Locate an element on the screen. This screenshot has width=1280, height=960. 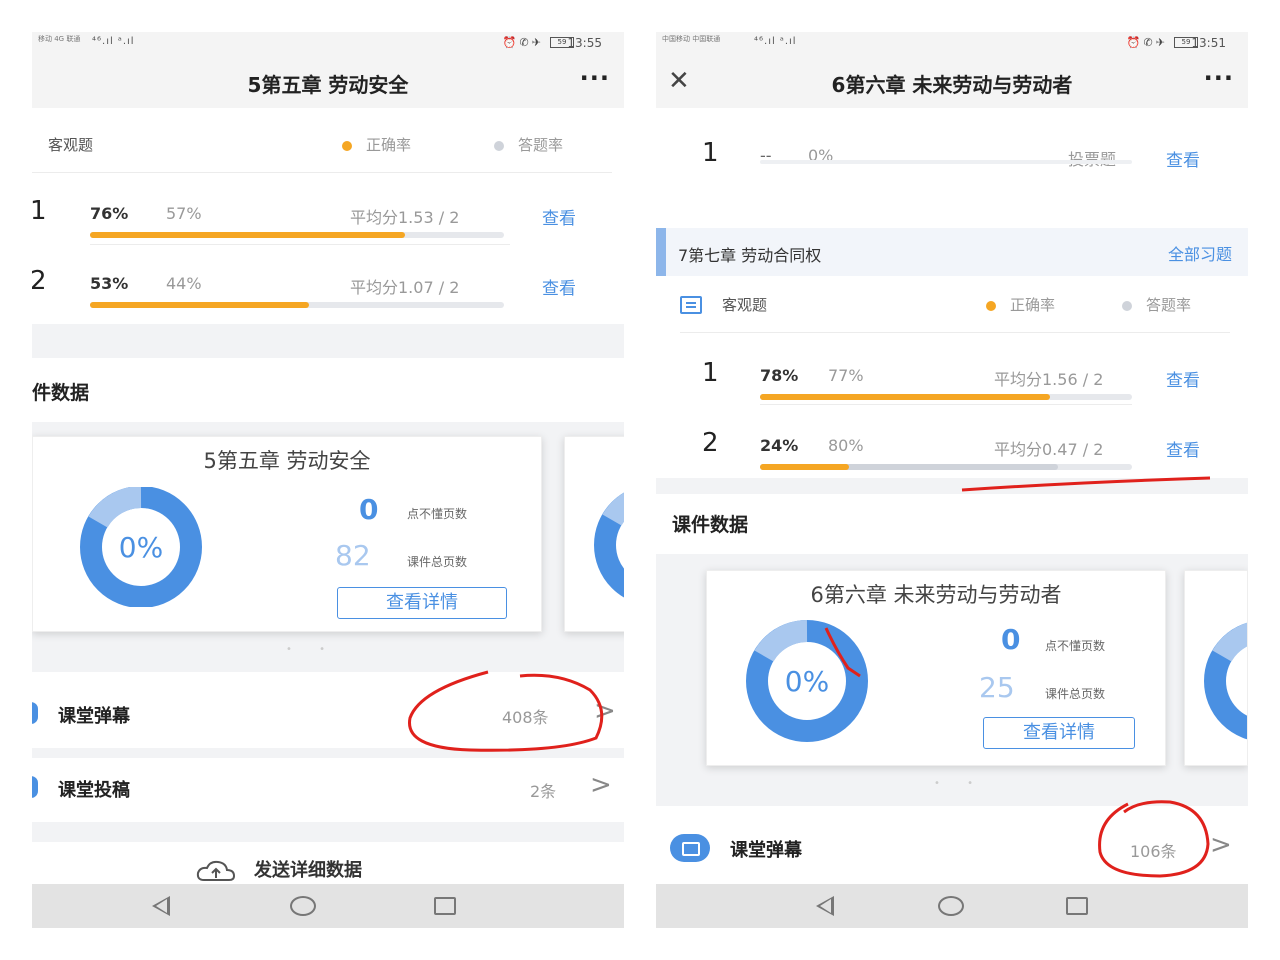
correct-rate: 24% is located at coordinates (779, 445).